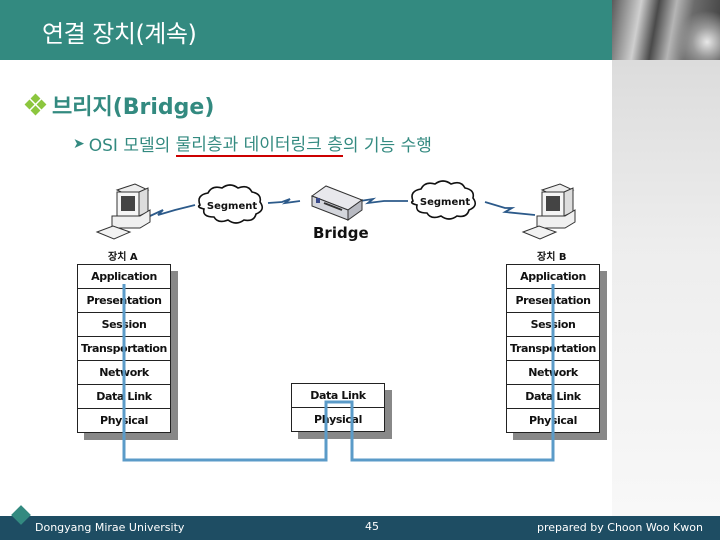  Describe the element at coordinates (666, 288) in the screenshot. I see `side-panel` at that location.